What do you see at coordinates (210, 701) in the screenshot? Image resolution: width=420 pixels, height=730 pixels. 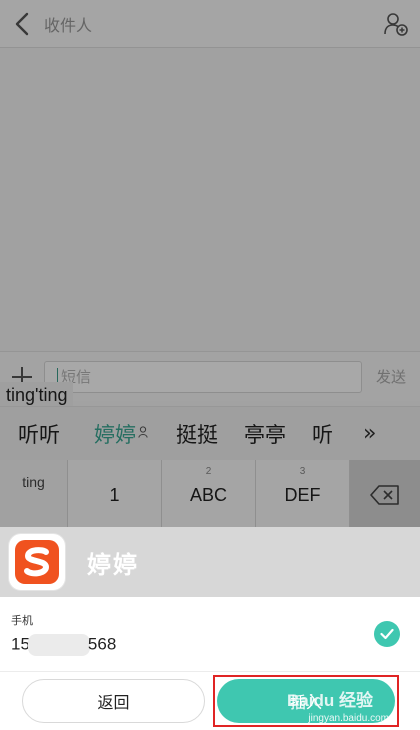 I see `sheet-actions: 返回 插入 Baidu 经验 jingyan.baidu.com` at bounding box center [210, 701].